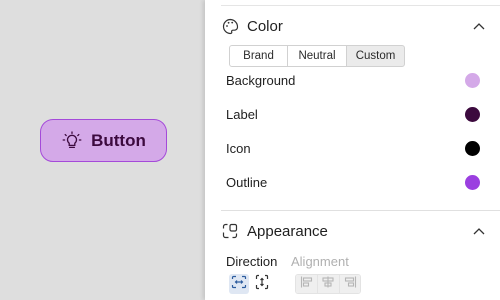  Describe the element at coordinates (118, 140) in the screenshot. I see `preview-button-label: Button` at that location.